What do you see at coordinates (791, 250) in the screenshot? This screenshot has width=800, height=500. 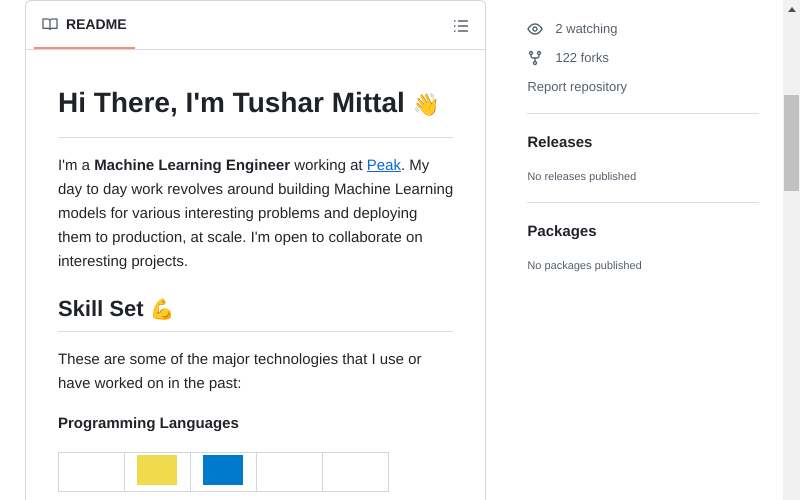 I see `scrollbar` at bounding box center [791, 250].